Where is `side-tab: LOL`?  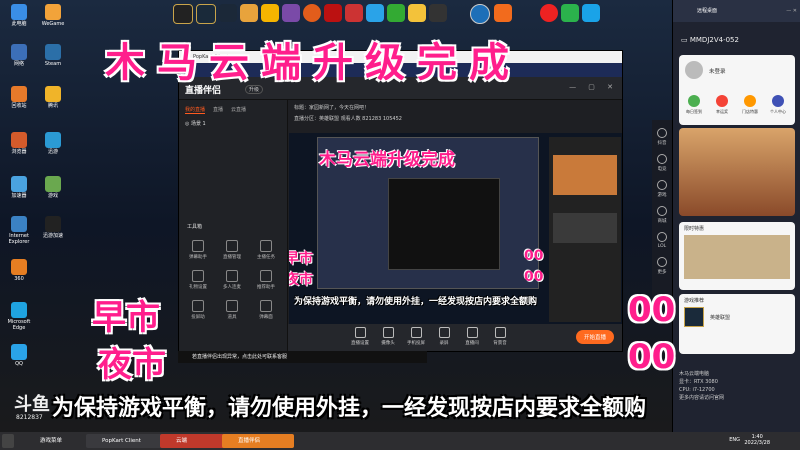 side-tab: LOL is located at coordinates (662, 240).